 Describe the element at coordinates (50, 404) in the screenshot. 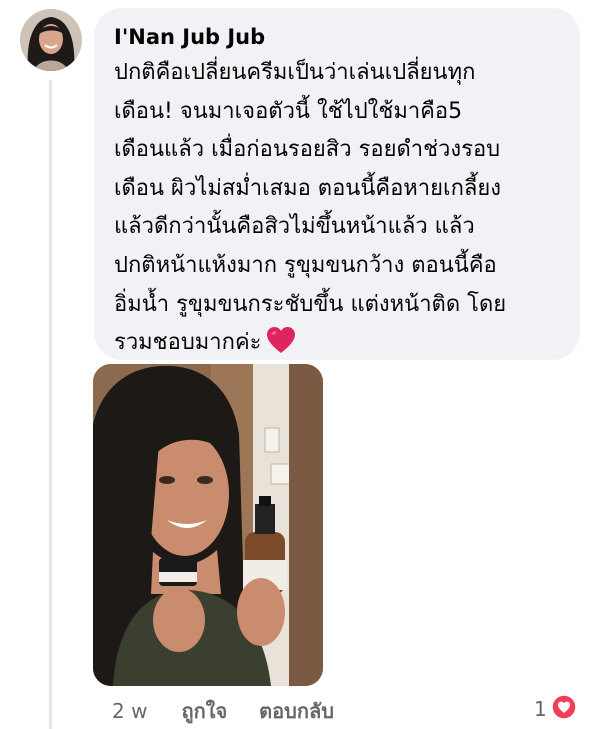

I see `reply-thread-line` at that location.